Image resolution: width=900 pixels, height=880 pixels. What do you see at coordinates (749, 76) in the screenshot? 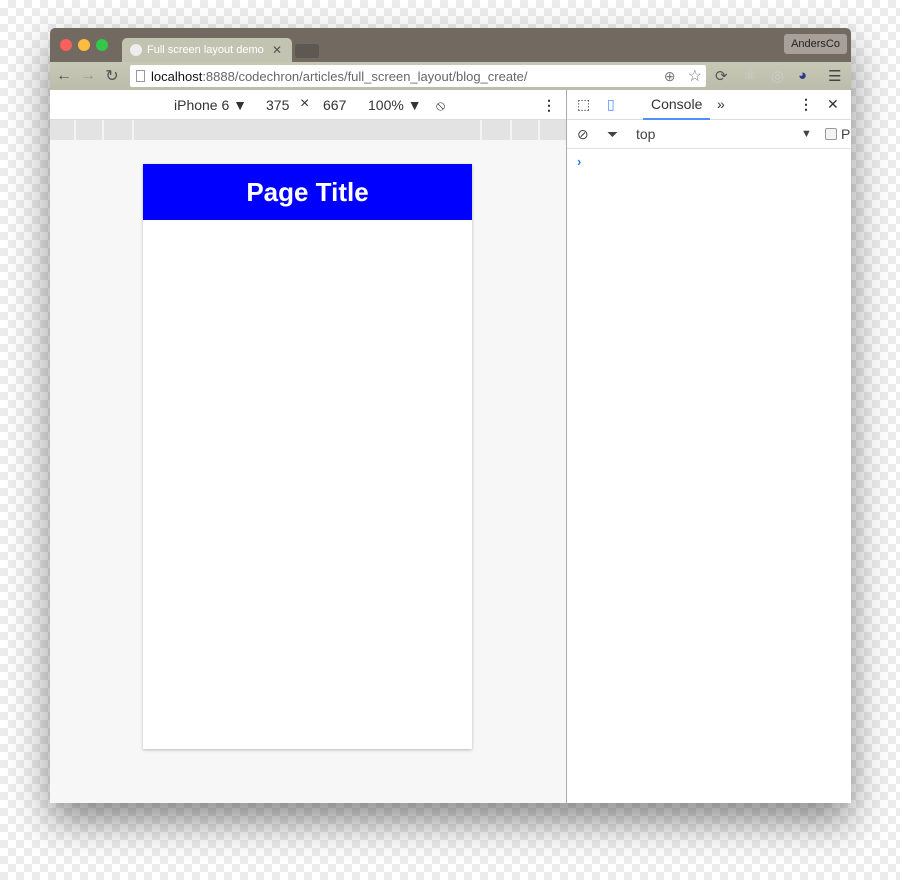
I see `react-extension-icon: ⚛` at bounding box center [749, 76].